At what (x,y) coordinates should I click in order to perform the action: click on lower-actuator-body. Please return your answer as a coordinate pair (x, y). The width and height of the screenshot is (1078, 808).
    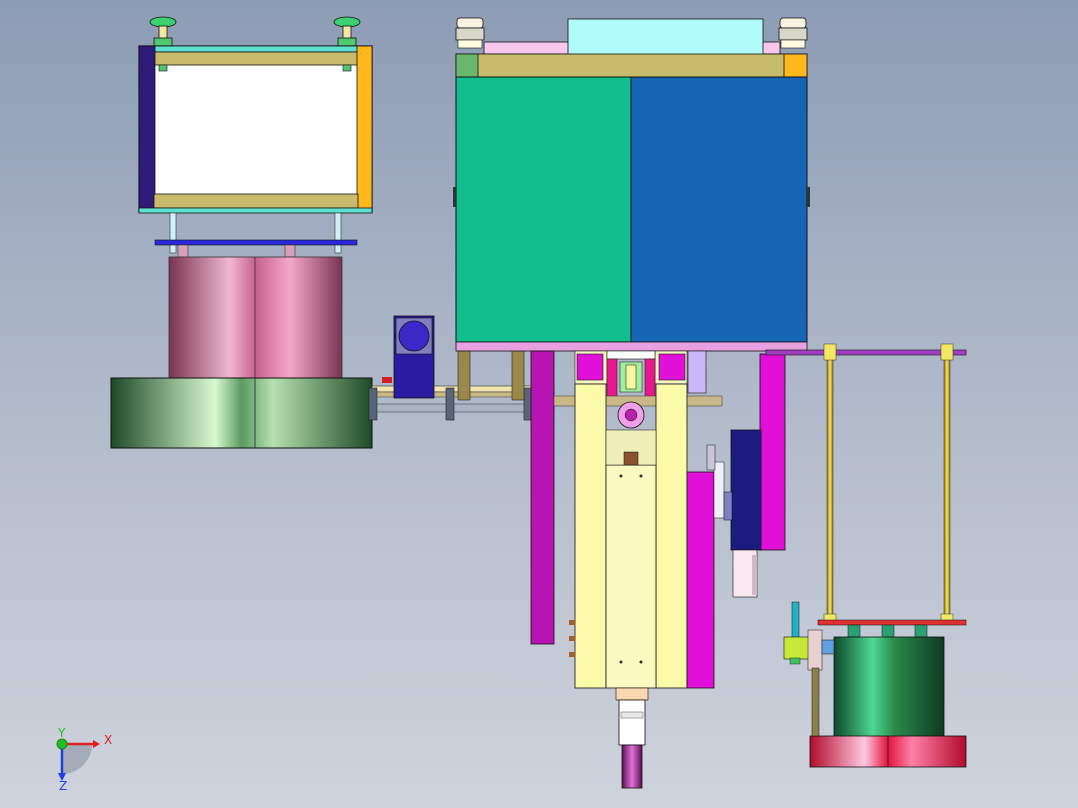
    Looking at the image, I should click on (632, 722).